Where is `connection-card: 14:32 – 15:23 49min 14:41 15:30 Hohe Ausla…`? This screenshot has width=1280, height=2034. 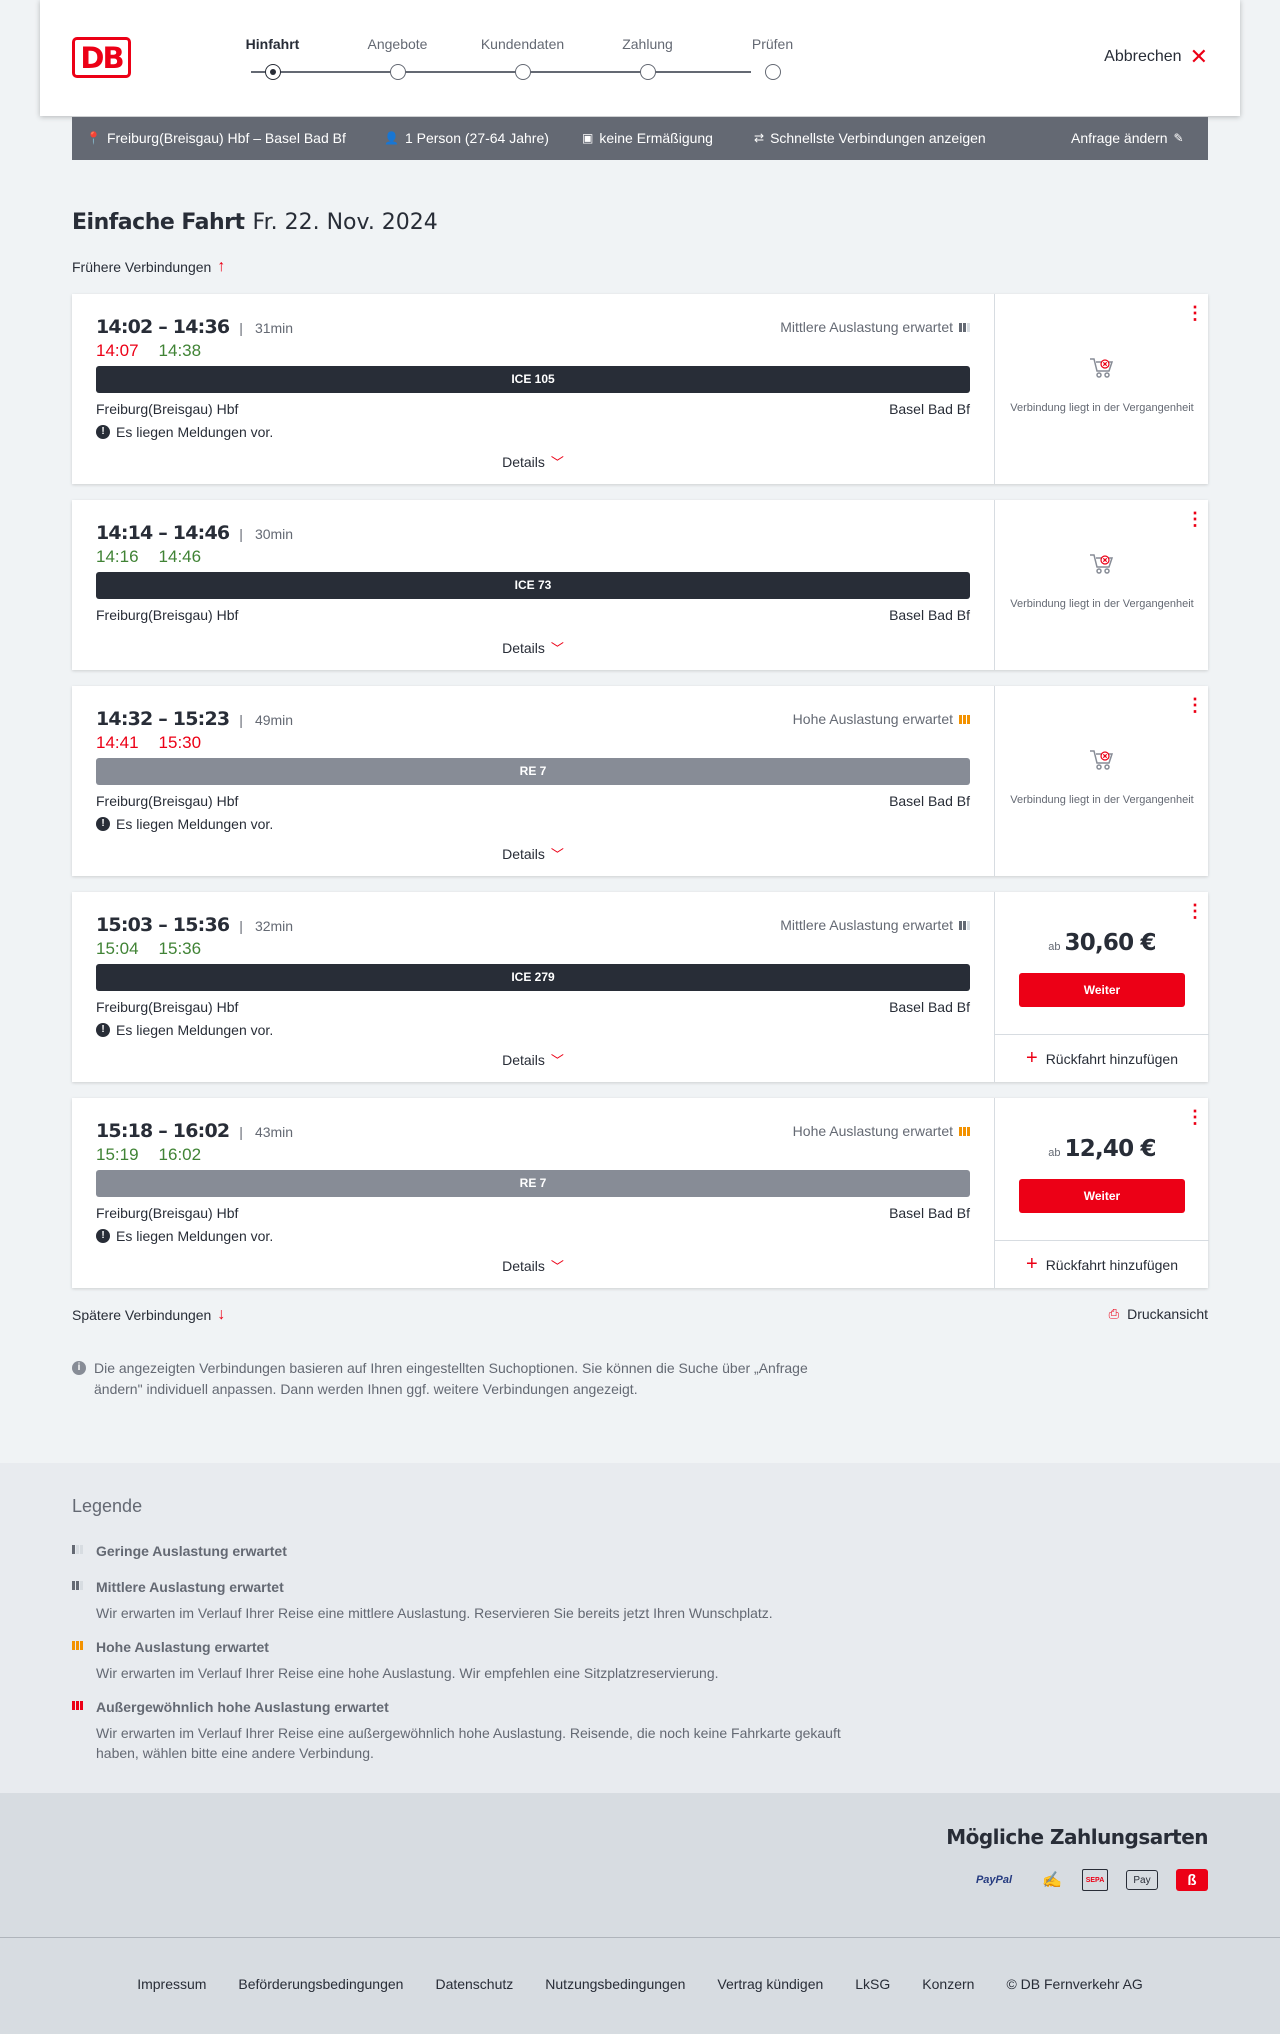 connection-card: 14:32 – 15:23 49min 14:41 15:30 Hohe Ausla… is located at coordinates (640, 781).